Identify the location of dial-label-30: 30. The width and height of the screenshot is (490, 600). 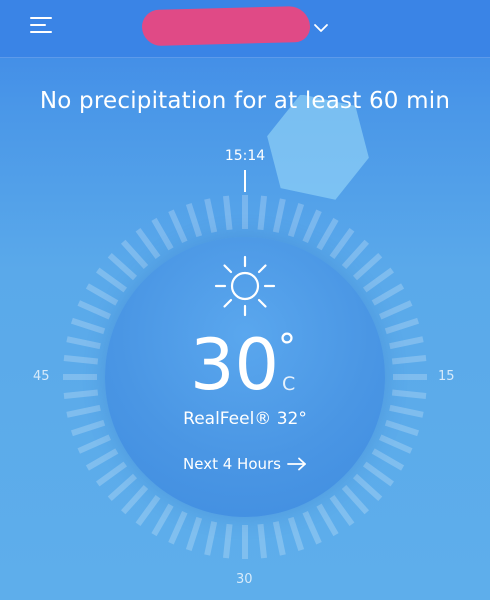
(244, 579).